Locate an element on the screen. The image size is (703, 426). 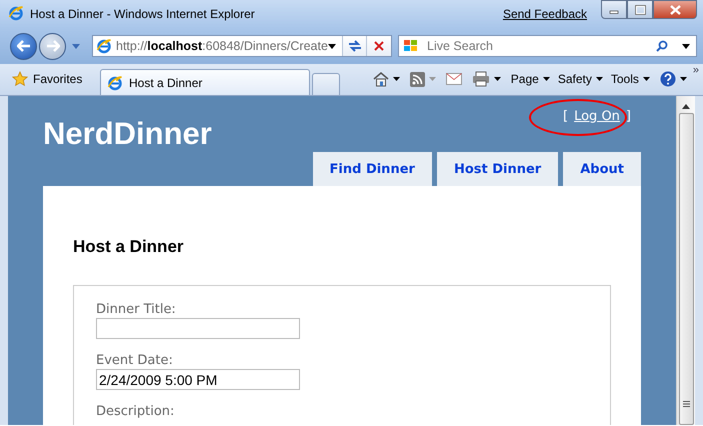
field-label: Dinner Title: is located at coordinates (136, 309).